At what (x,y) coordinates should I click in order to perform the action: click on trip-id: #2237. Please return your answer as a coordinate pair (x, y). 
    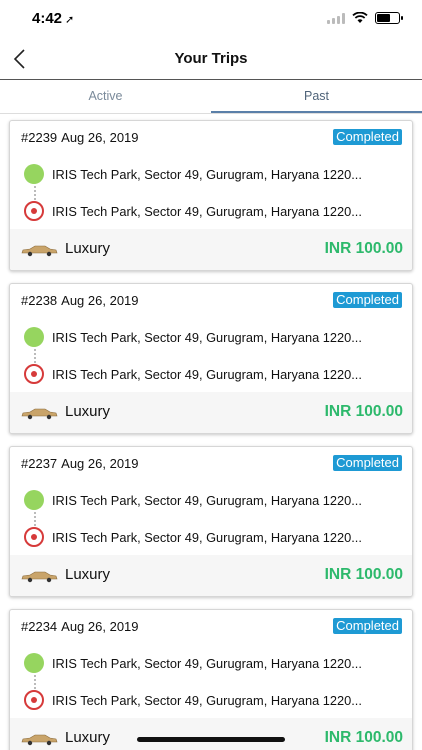
    Looking at the image, I should click on (39, 463).